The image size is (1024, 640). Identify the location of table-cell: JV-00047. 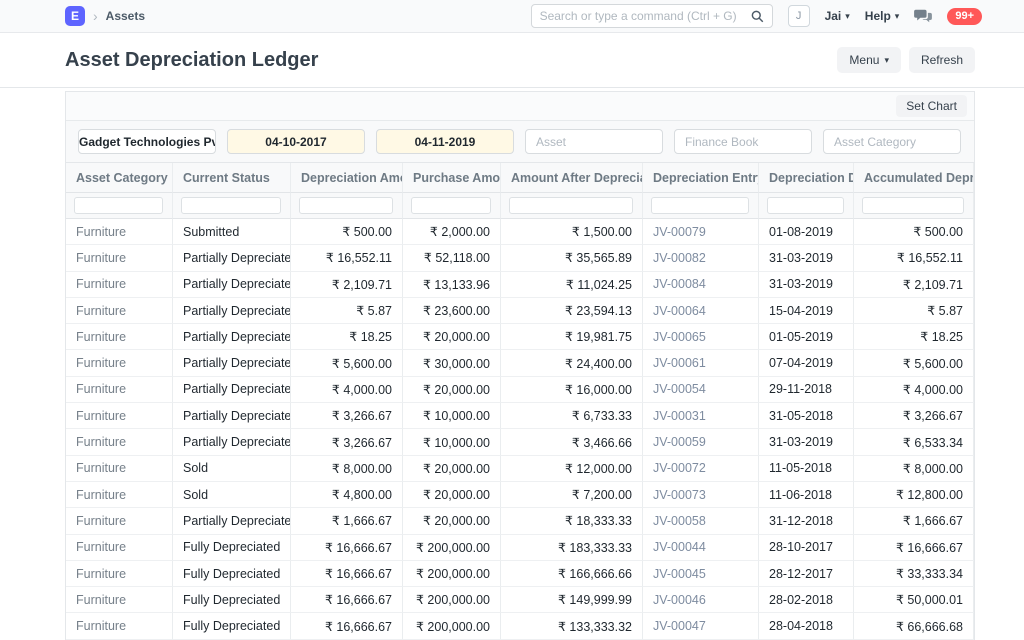
(701, 626).